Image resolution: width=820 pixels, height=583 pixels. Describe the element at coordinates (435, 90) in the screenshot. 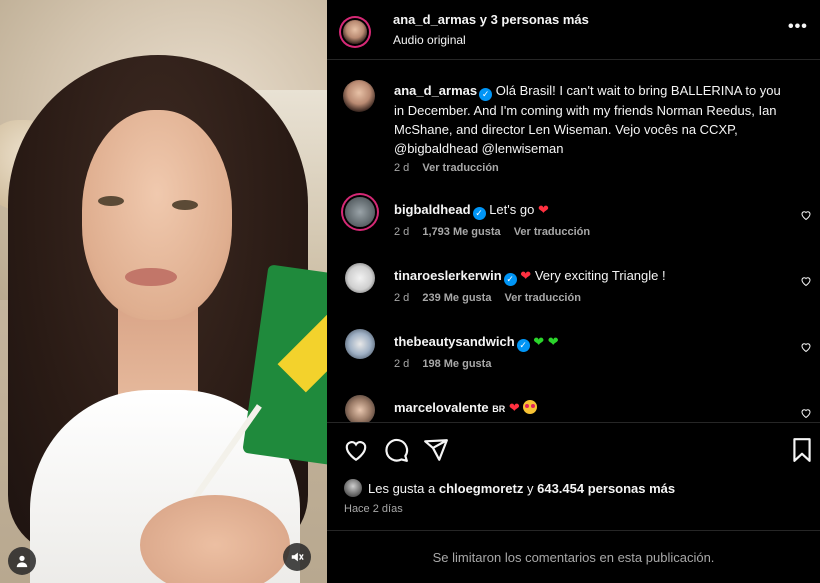

I see `caption-username: ana_d_armas` at that location.